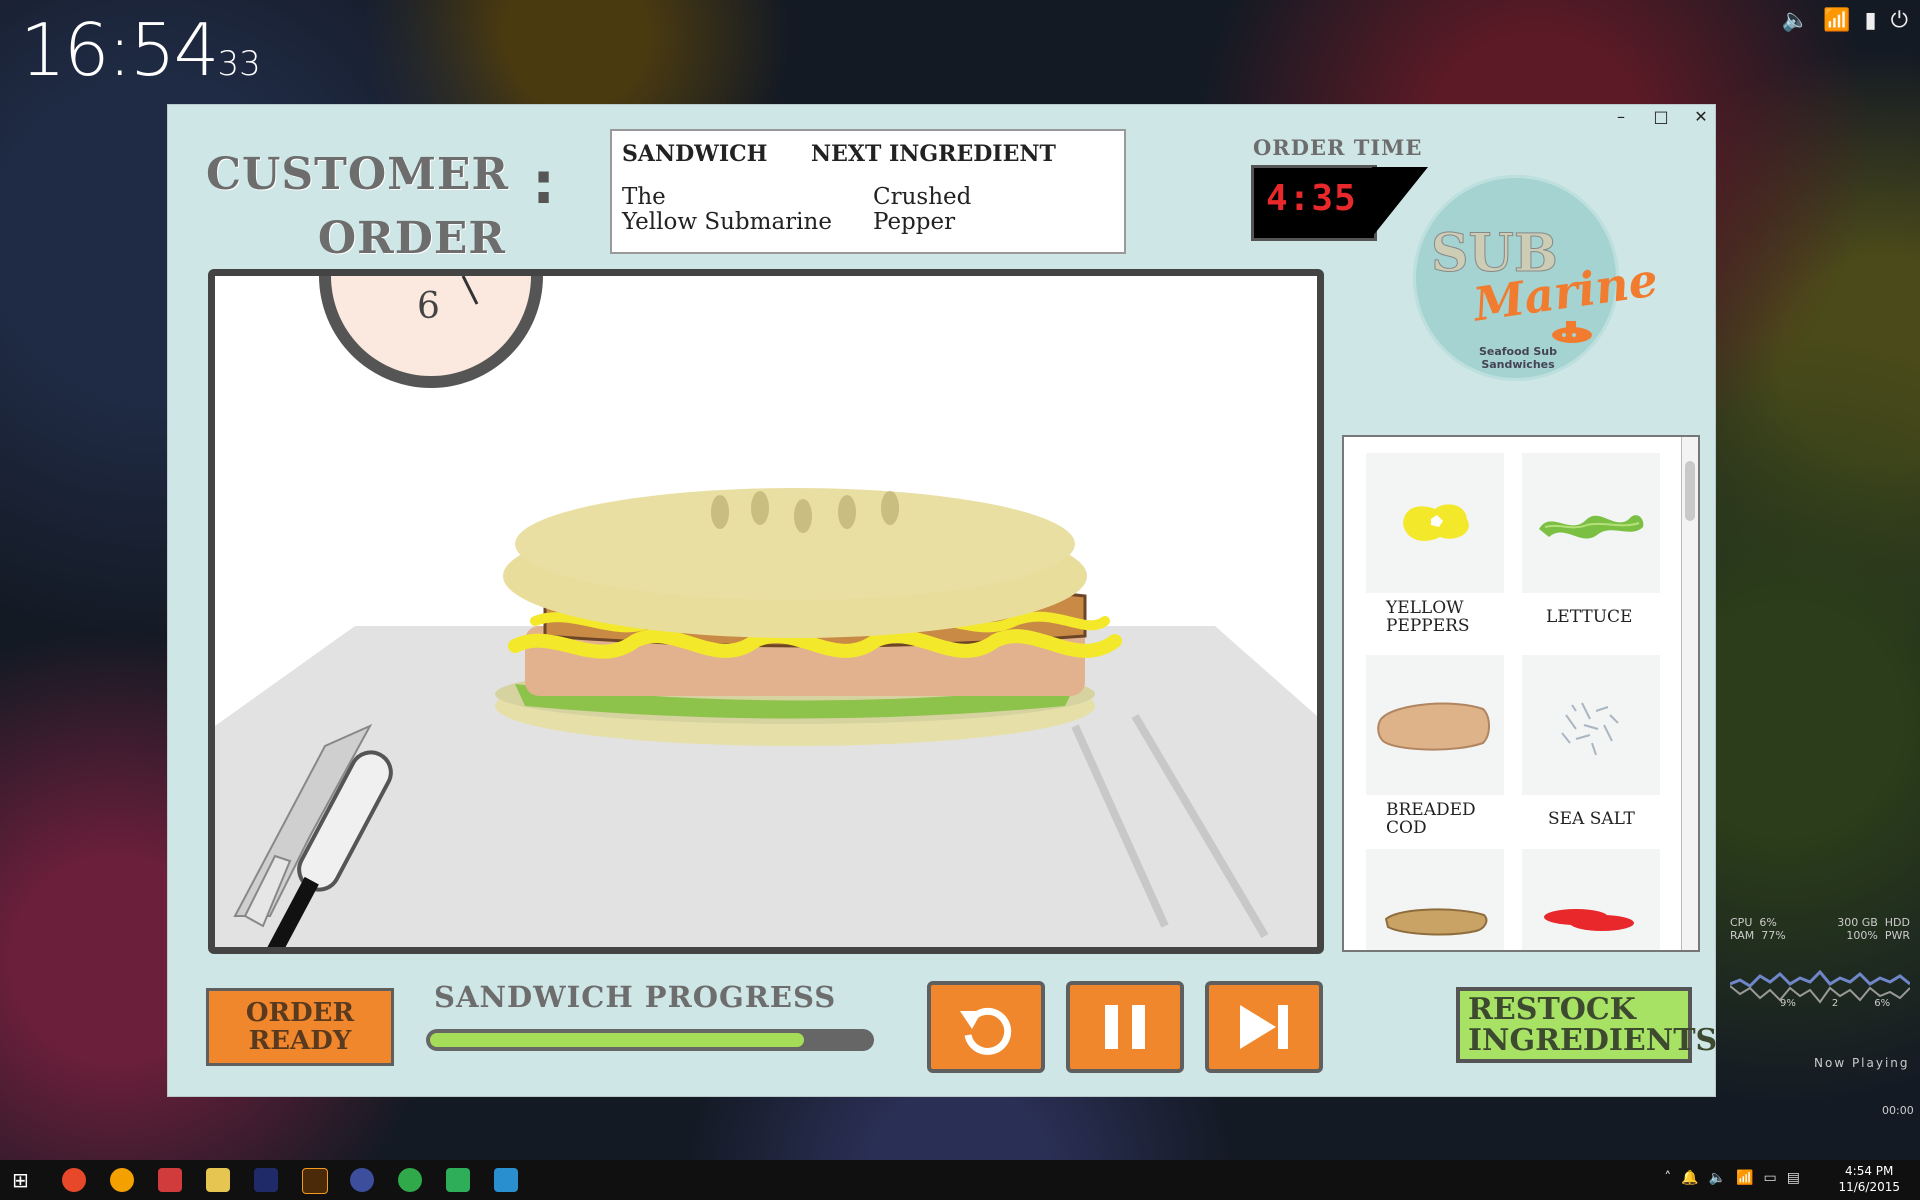 This screenshot has height=1200, width=1920. I want to click on wifi-icon: 📶, so click(1837, 20).